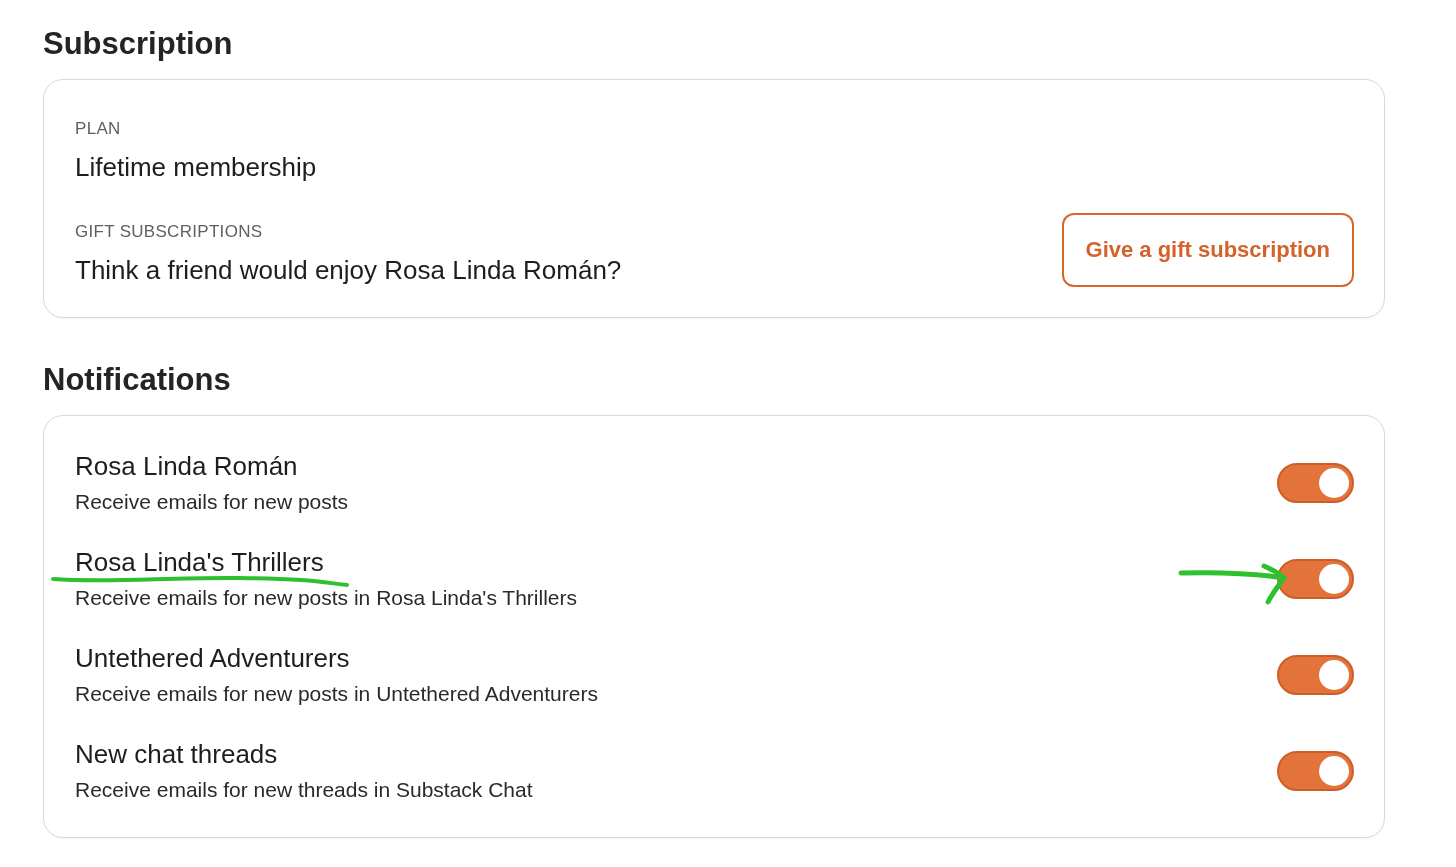  What do you see at coordinates (326, 598) in the screenshot?
I see `notification-description: Receive emails for new posts in Rosa Linda's Thrillers` at bounding box center [326, 598].